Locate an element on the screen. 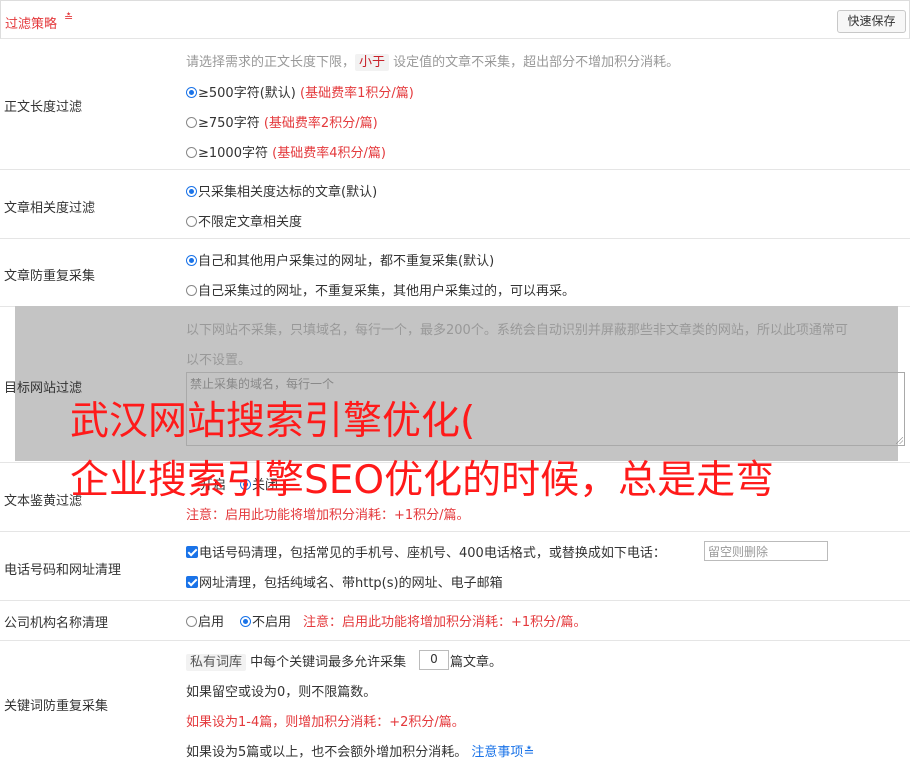 This screenshot has height=768, width=912. length-filter-desc: 请选择需求的正文长度下限， 小于 设定值的文章不采集，超出部分不增加积分消耗。 is located at coordinates (433, 61).